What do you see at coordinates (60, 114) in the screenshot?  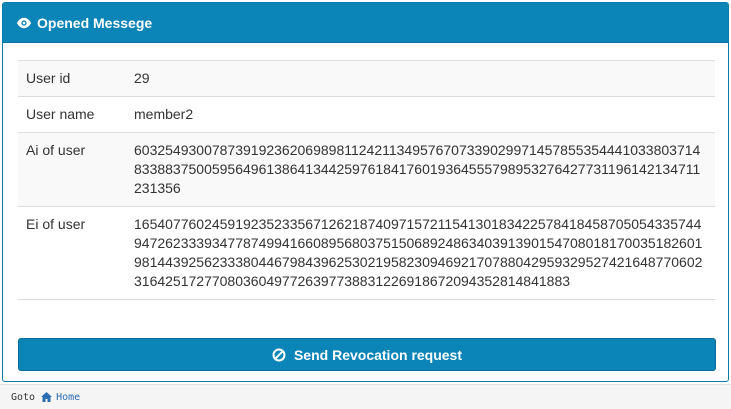 I see `row-label: User name` at bounding box center [60, 114].